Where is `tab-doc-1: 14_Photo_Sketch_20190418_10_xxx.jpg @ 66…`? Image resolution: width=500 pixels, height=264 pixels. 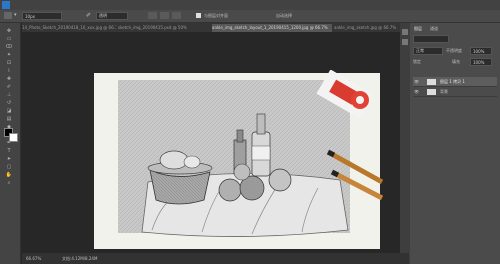 tab-doc-1: 14_Photo_Sketch_20190418_10_xxx.jpg @ 66… is located at coordinates (69, 28).